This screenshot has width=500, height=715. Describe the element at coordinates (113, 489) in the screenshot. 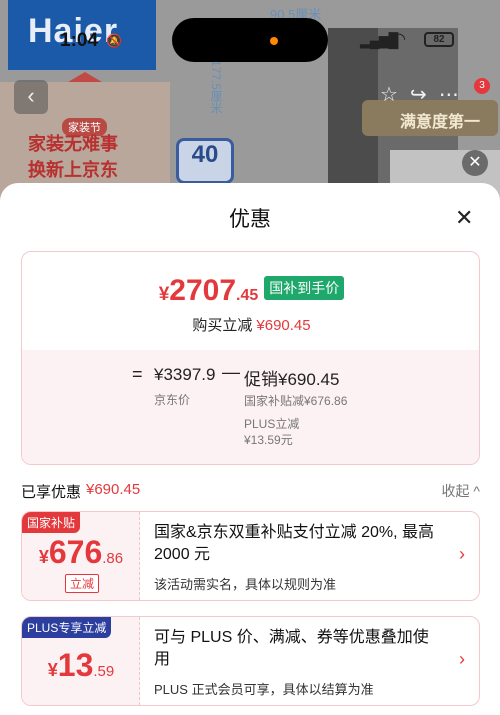

I see `enjoyed-amount: ¥690.45` at that location.